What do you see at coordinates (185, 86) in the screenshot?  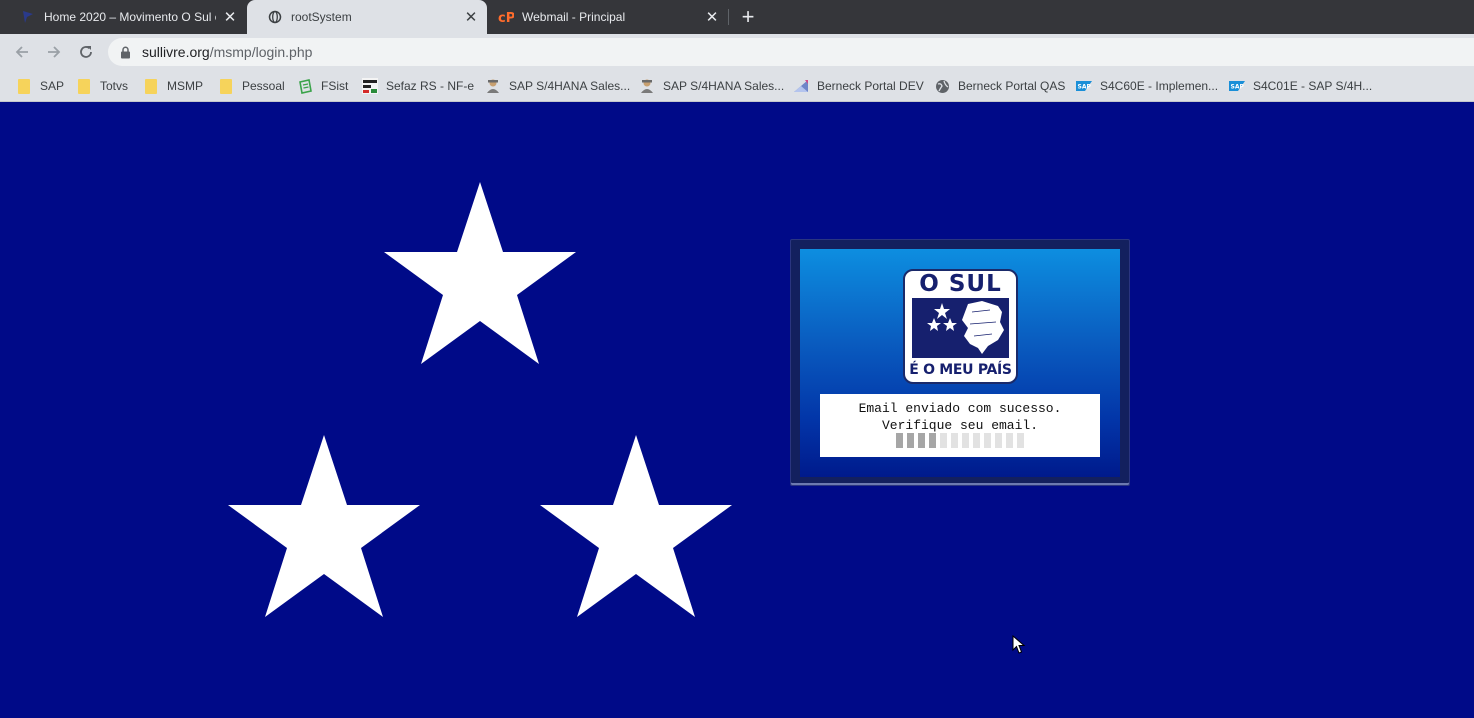 I see `bookmark-label: MSMP` at bounding box center [185, 86].